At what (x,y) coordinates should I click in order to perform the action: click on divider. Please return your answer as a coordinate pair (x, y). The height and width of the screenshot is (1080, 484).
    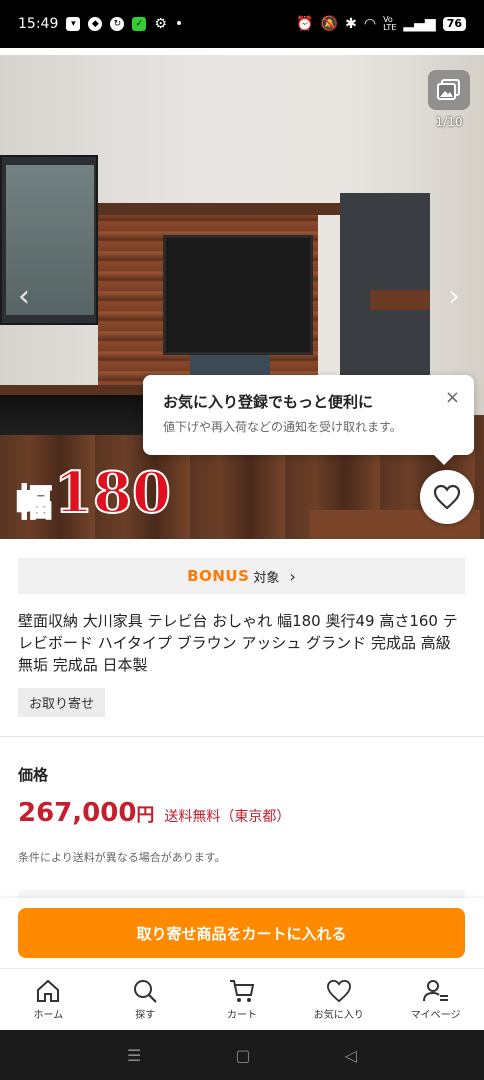
    Looking at the image, I should click on (242, 736).